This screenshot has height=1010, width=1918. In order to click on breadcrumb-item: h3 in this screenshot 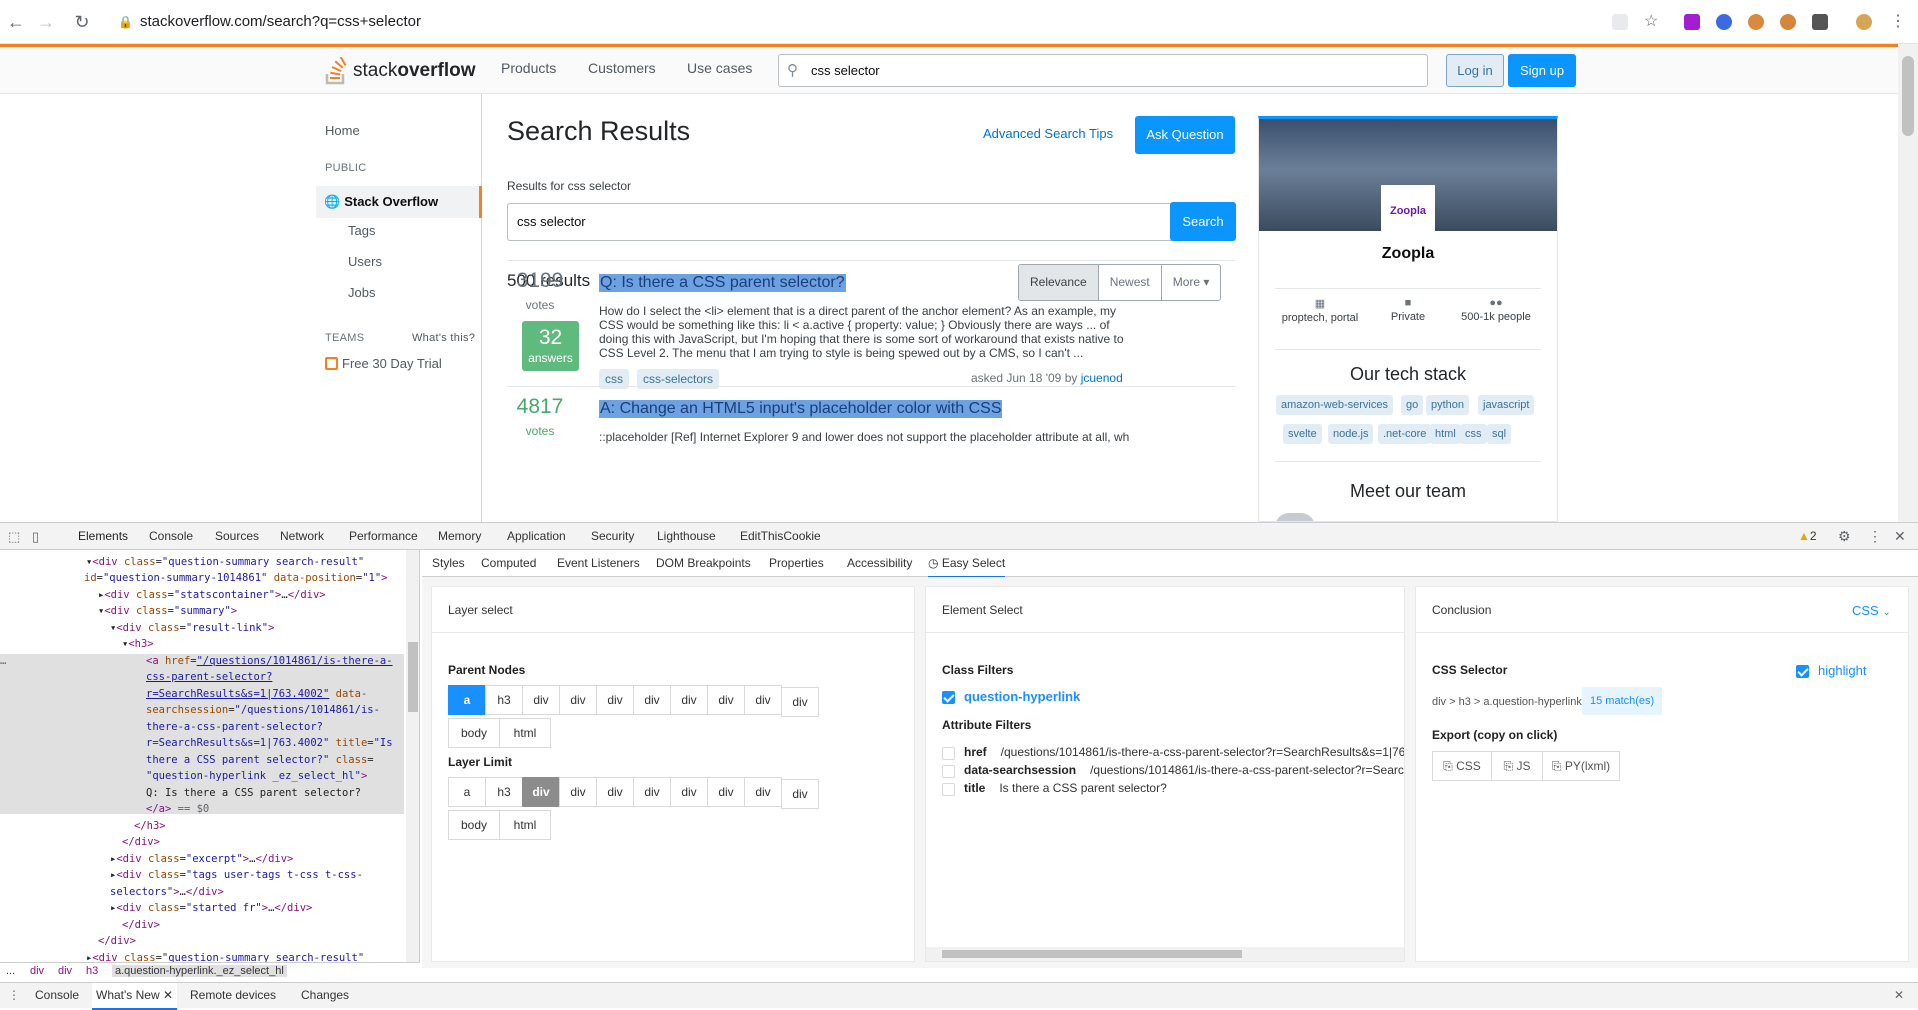, I will do `click(92, 971)`.